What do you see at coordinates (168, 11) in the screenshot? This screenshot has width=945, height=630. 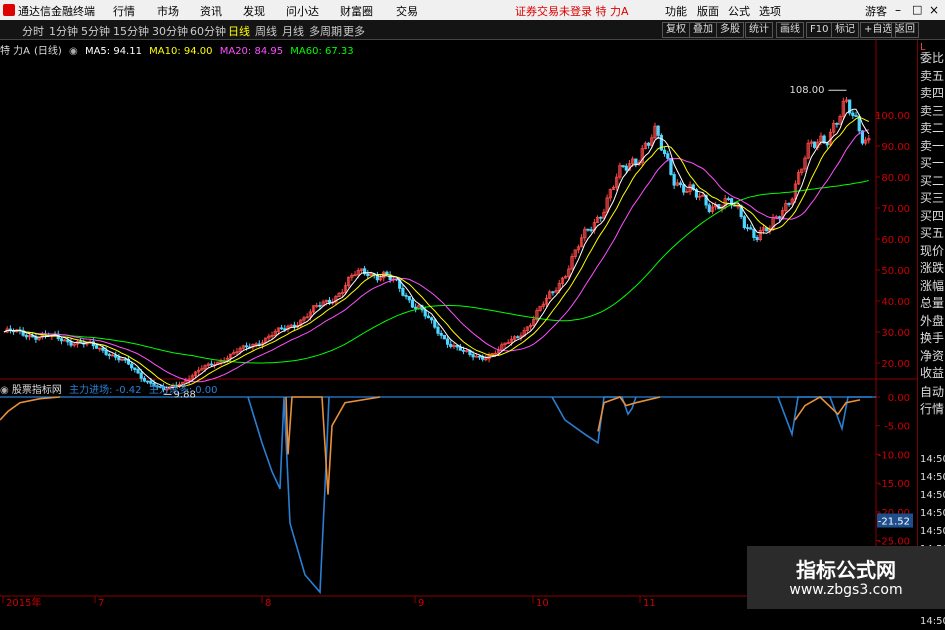 I see `menu-market: 市场` at bounding box center [168, 11].